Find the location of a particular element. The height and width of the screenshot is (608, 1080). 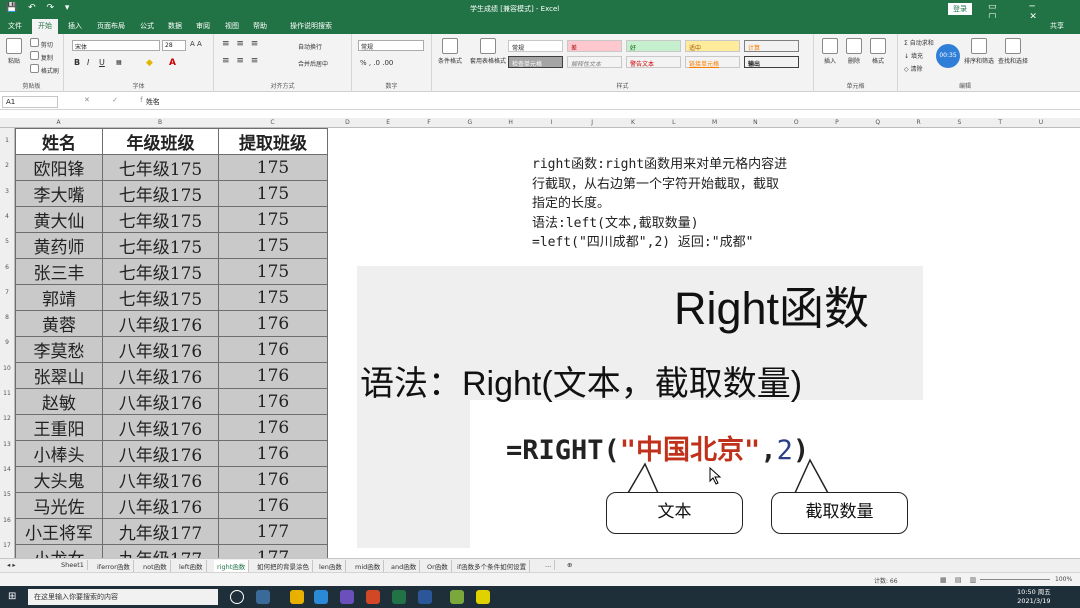

delete-cells-button: 删除 is located at coordinates (854, 51).